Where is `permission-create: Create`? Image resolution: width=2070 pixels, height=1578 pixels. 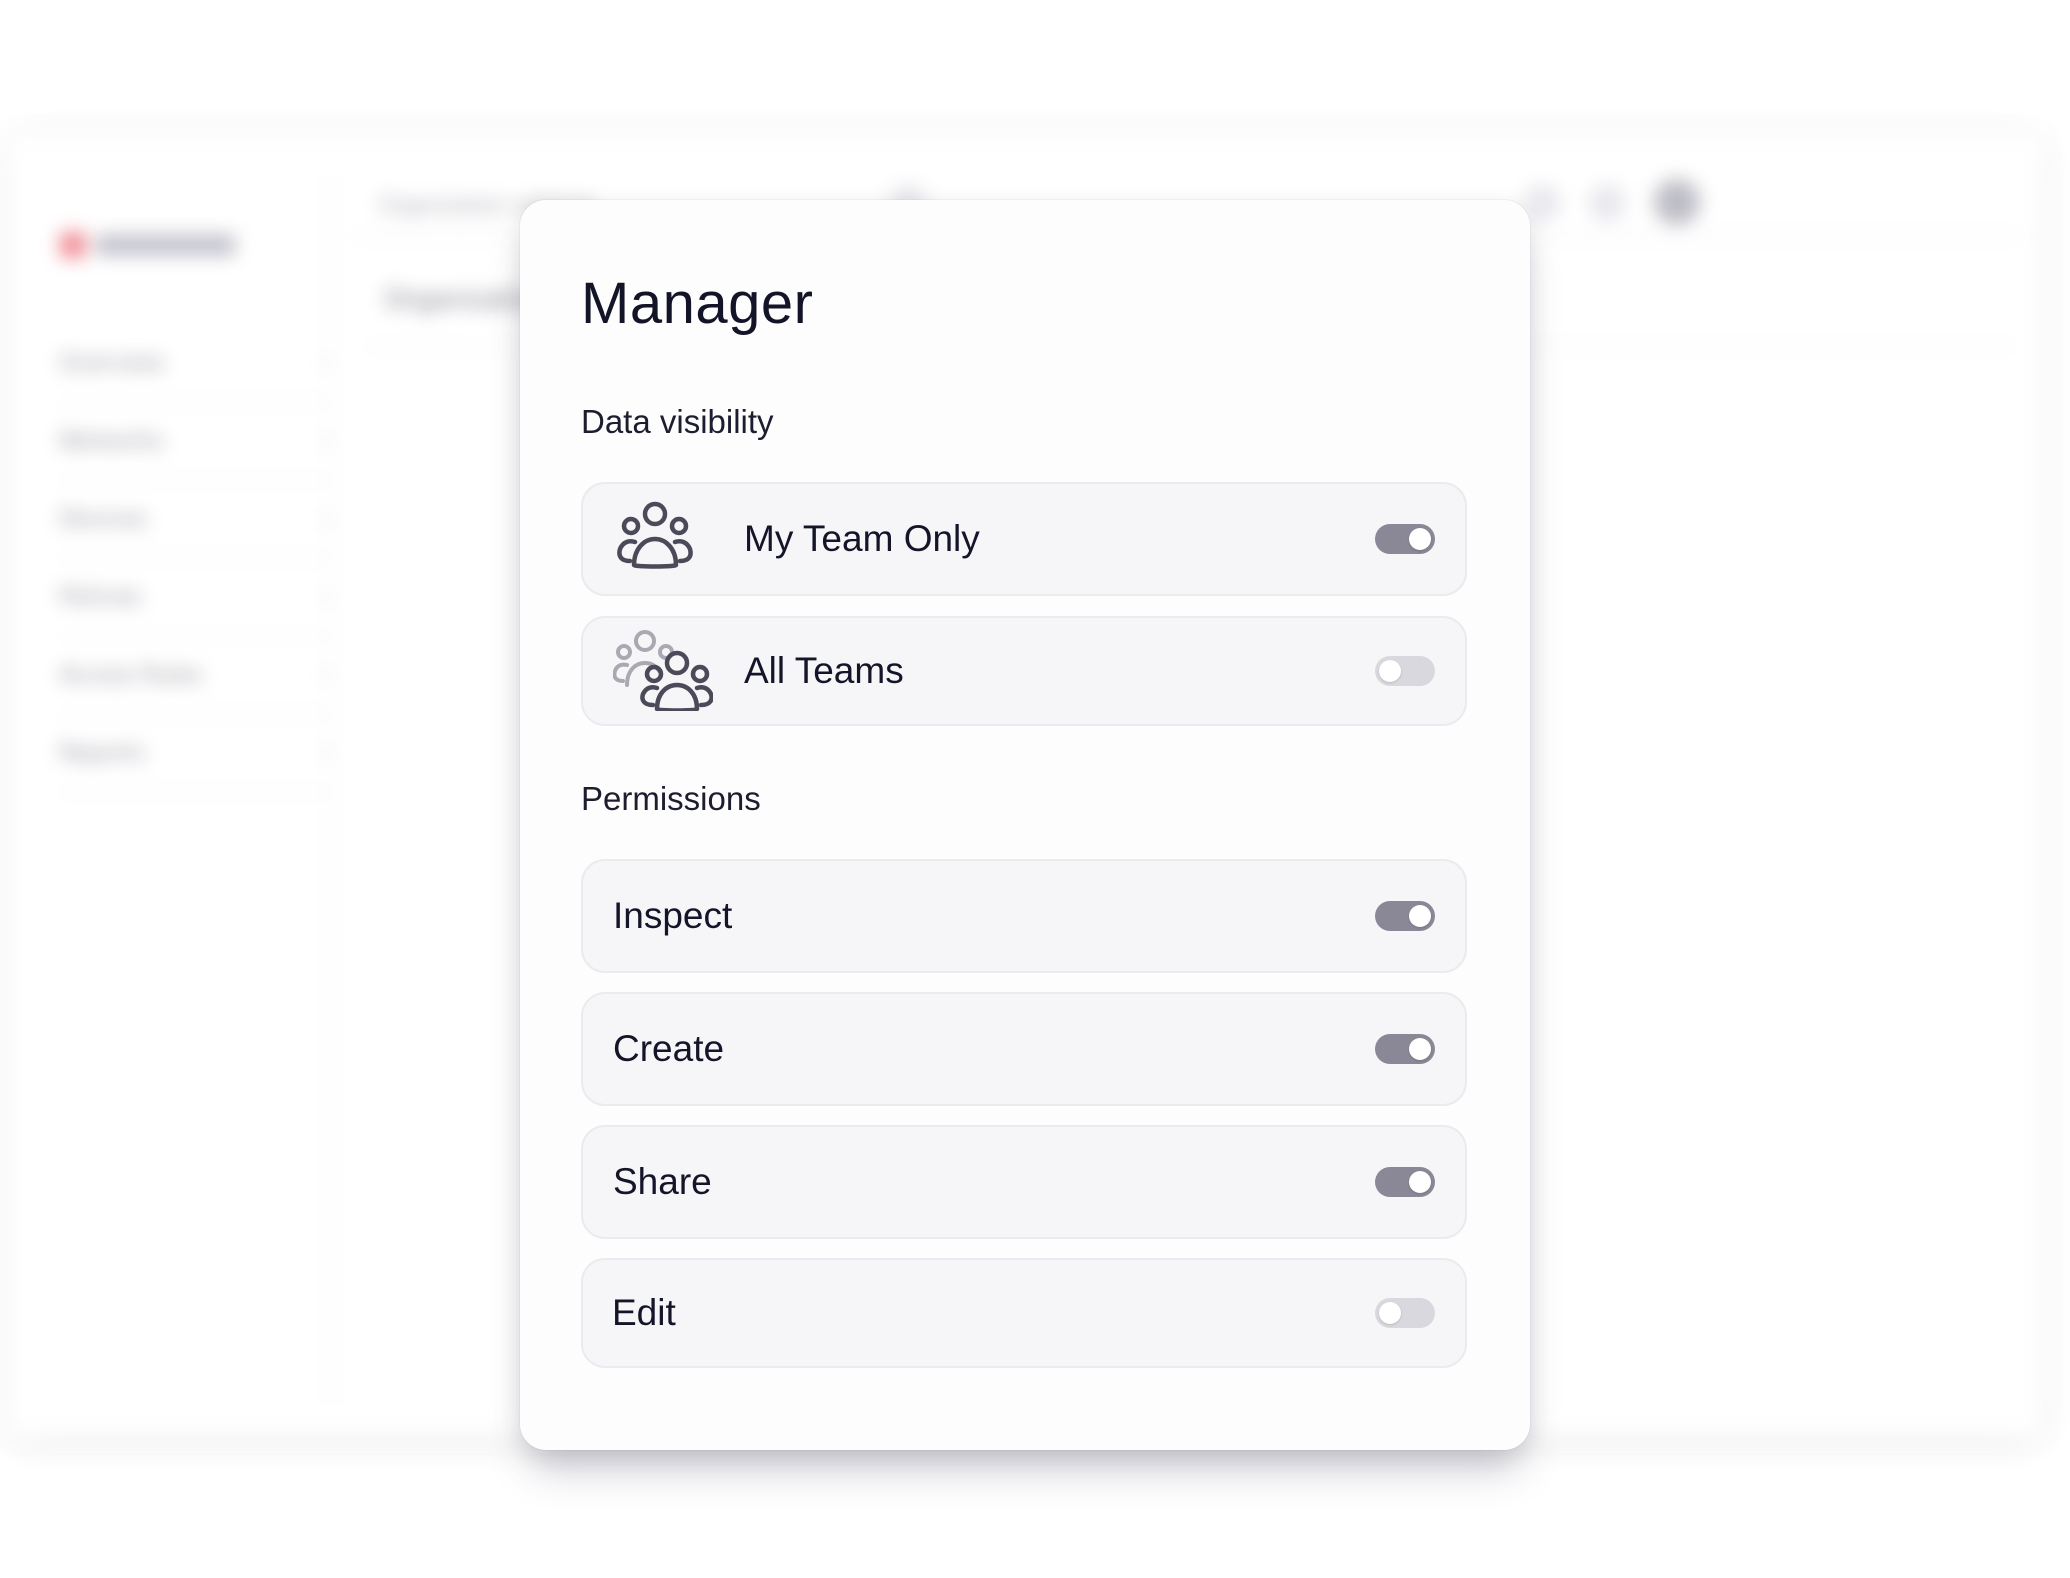
permission-create: Create is located at coordinates (1024, 1049).